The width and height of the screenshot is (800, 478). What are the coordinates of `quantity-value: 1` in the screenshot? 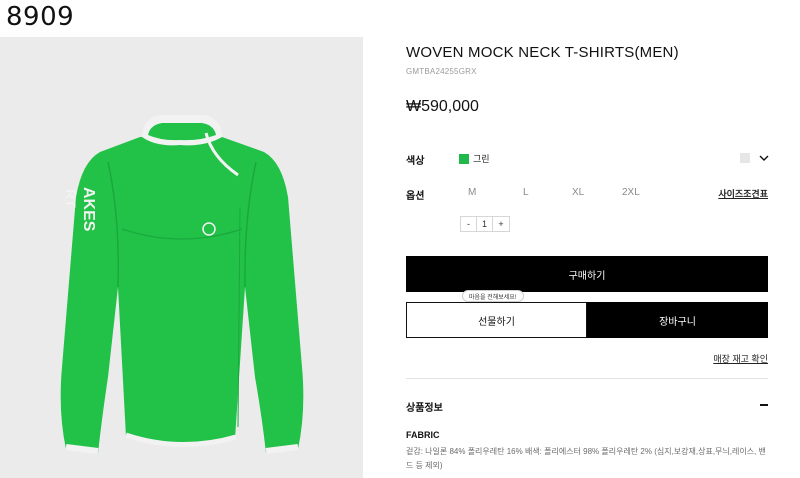 It's located at (485, 224).